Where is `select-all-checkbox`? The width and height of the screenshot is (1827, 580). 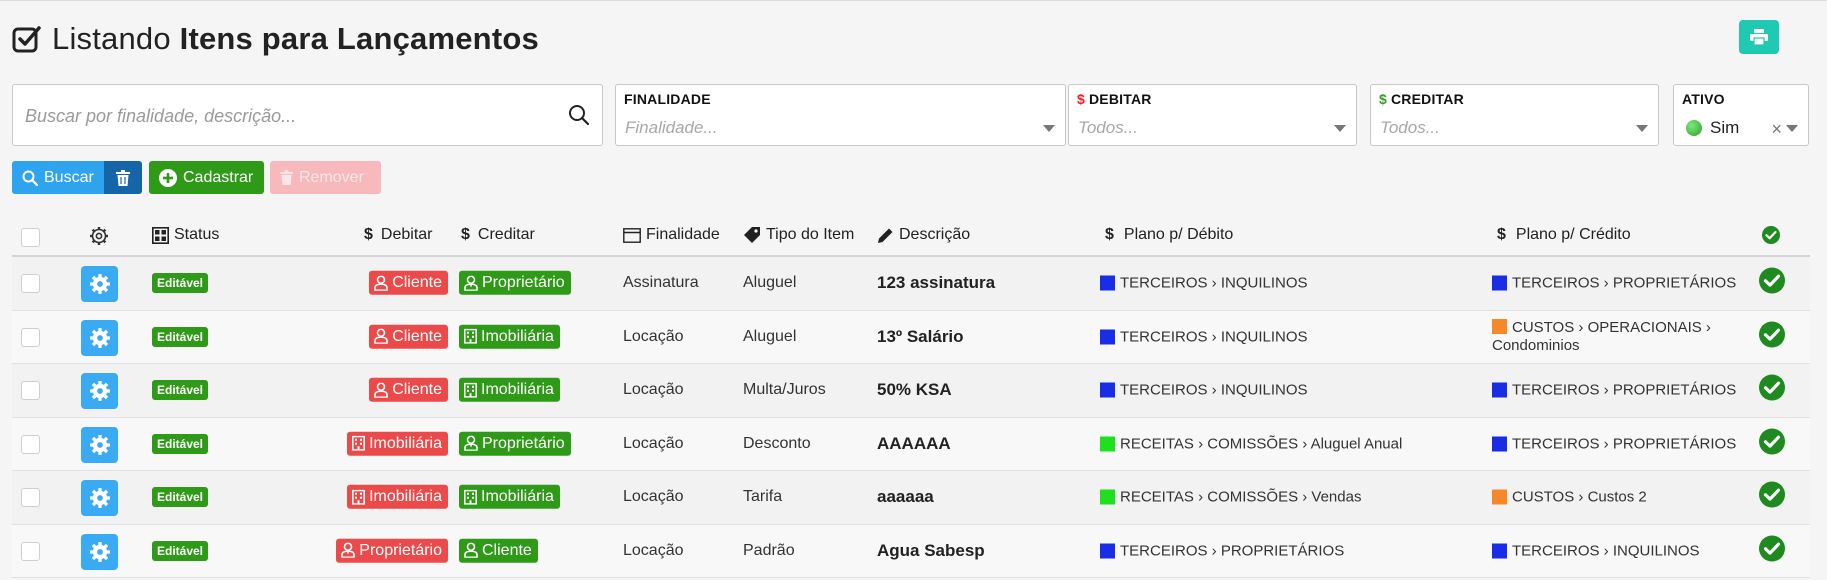
select-all-checkbox is located at coordinates (30, 237).